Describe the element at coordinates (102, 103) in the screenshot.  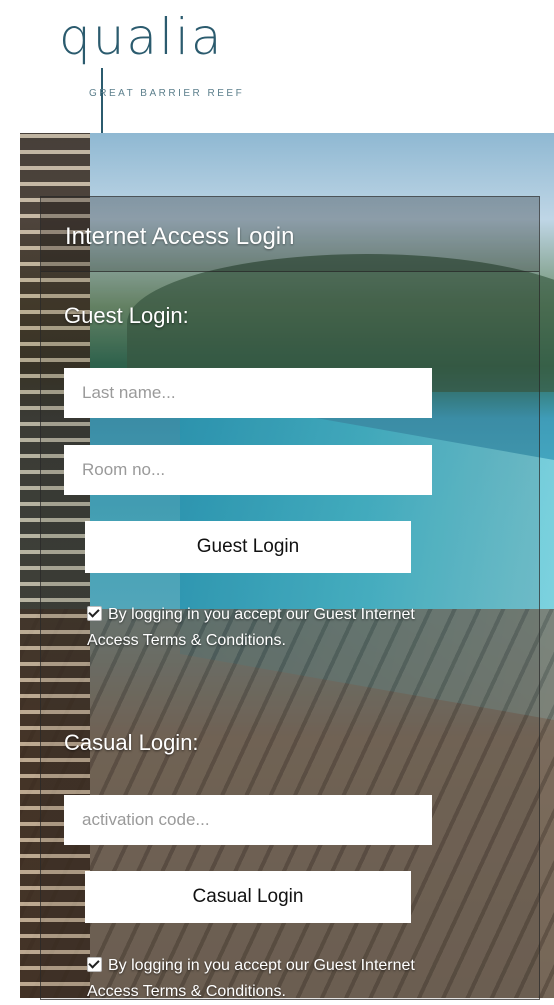
I see `logo-stem-decoration` at that location.